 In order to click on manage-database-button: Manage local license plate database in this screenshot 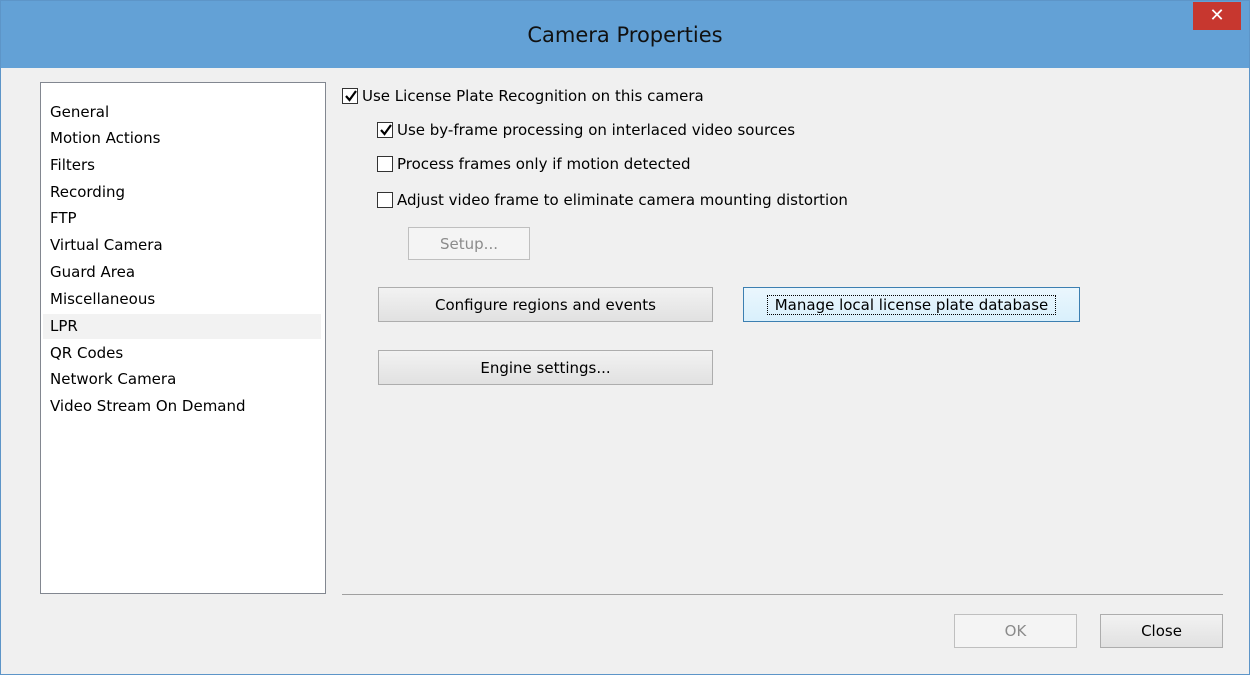, I will do `click(911, 304)`.